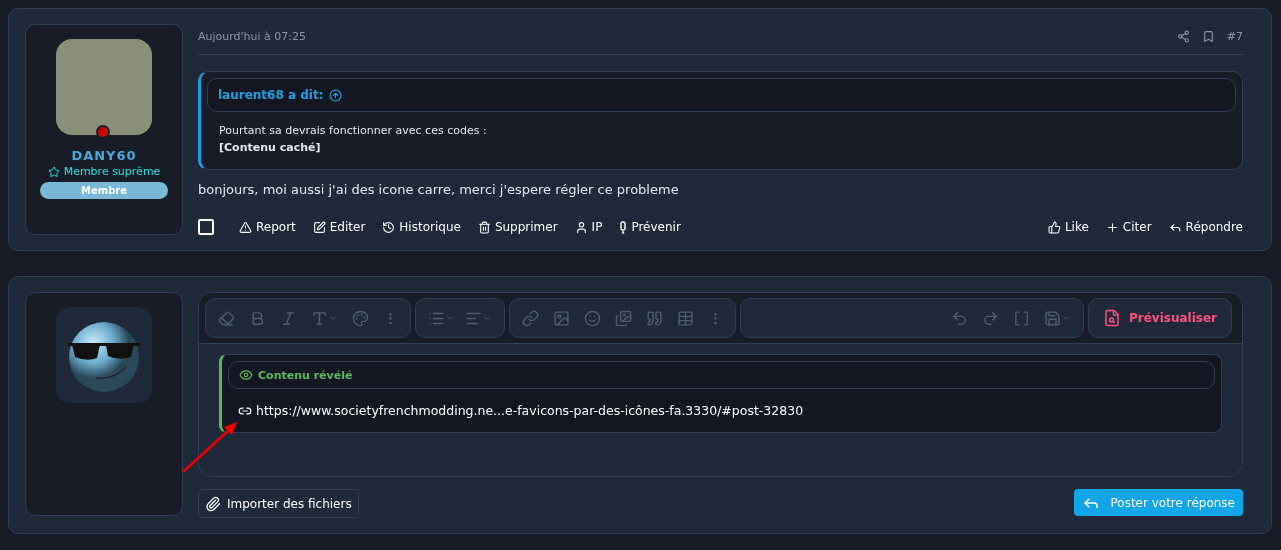  I want to click on thumbs-up-icon, so click(1054, 227).